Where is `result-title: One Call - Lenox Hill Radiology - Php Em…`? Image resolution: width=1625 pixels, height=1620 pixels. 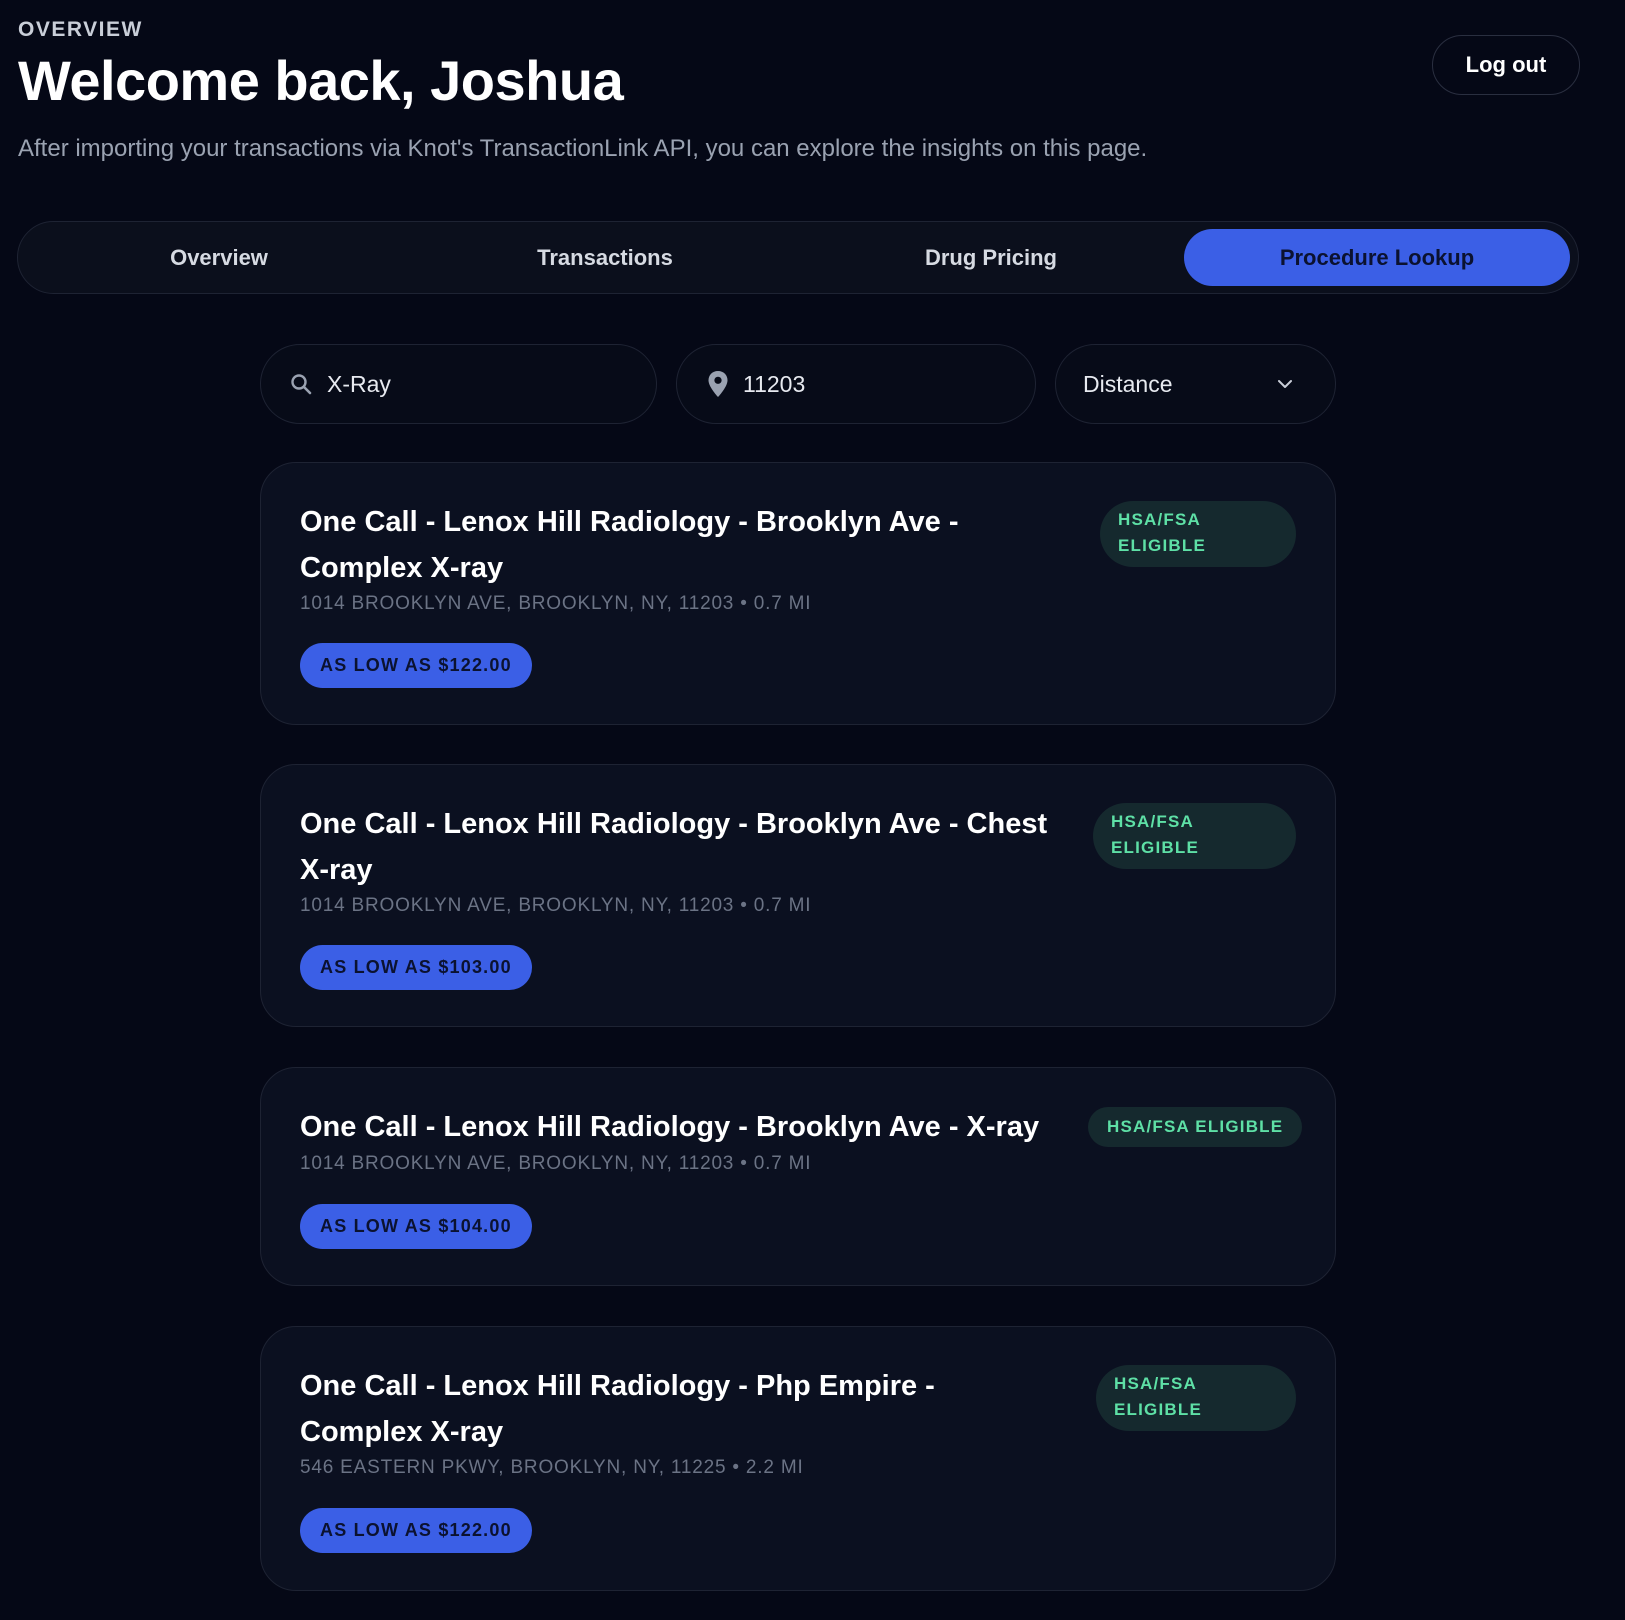
result-title: One Call - Lenox Hill Radiology - Php Em… is located at coordinates (617, 1409).